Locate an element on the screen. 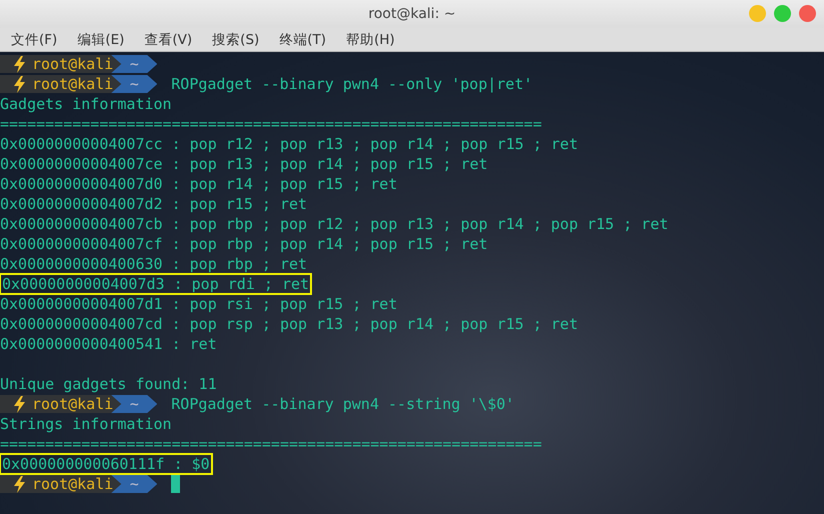  output-line: 0x0000000000400541 : ret is located at coordinates (108, 344).